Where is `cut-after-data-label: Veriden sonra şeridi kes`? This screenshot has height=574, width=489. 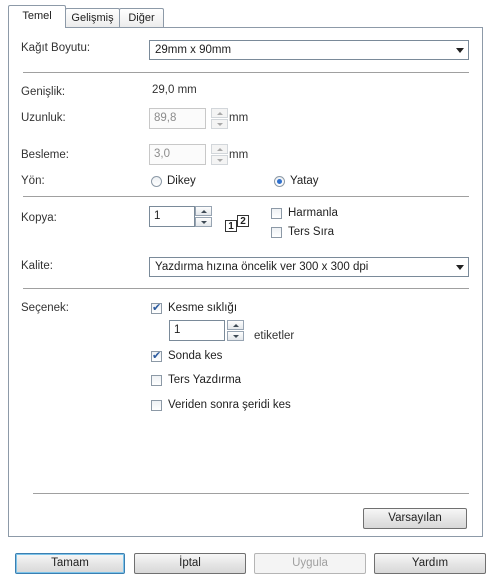 cut-after-data-label: Veriden sonra şeridi kes is located at coordinates (229, 405).